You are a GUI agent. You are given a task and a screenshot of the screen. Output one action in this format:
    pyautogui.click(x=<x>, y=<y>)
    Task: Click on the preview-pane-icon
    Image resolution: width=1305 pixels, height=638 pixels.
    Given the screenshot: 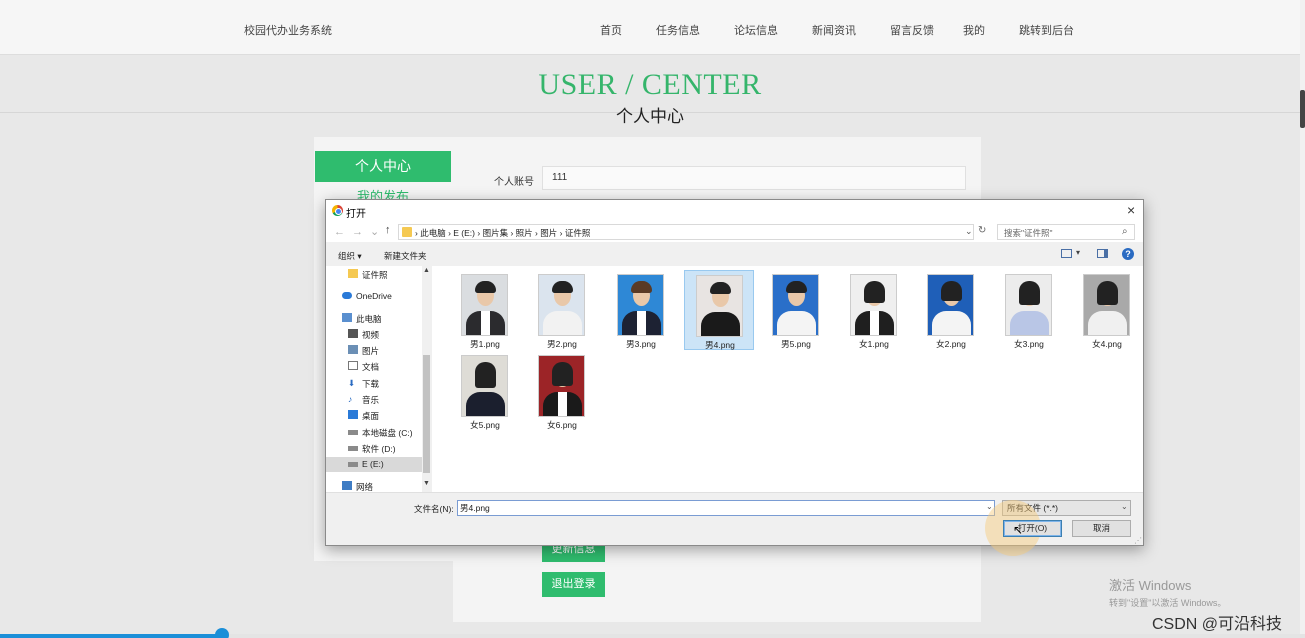 What is the action you would take?
    pyautogui.click(x=1102, y=253)
    